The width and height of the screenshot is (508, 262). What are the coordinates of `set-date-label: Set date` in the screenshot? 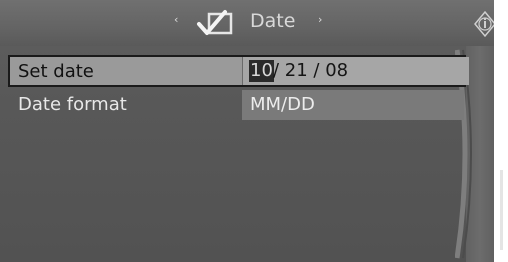 It's located at (56, 71).